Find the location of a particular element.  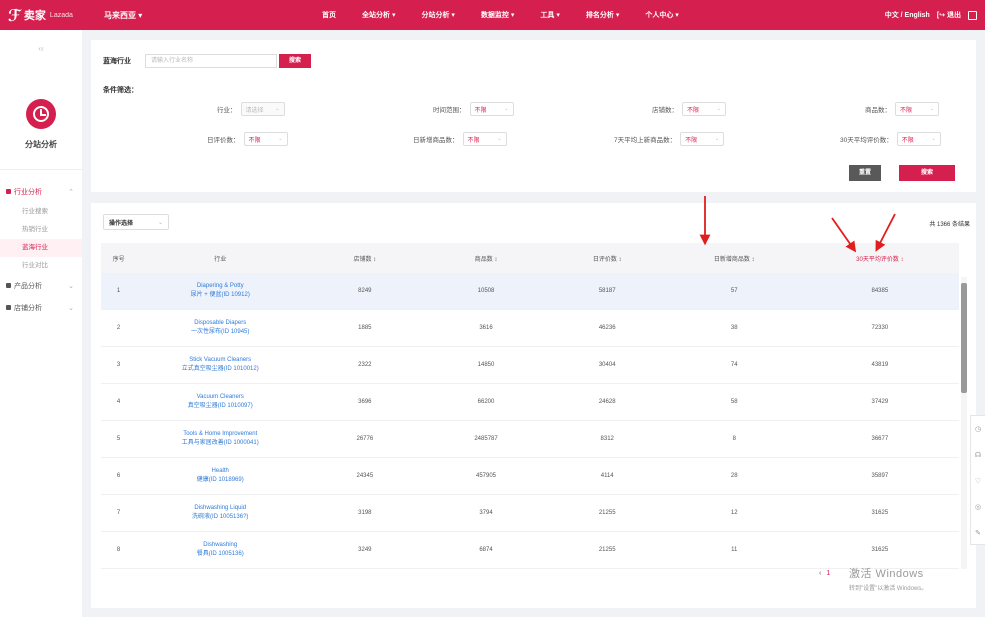

thirty-day-reviews-select: 不限 ⌄ is located at coordinates (918, 139).